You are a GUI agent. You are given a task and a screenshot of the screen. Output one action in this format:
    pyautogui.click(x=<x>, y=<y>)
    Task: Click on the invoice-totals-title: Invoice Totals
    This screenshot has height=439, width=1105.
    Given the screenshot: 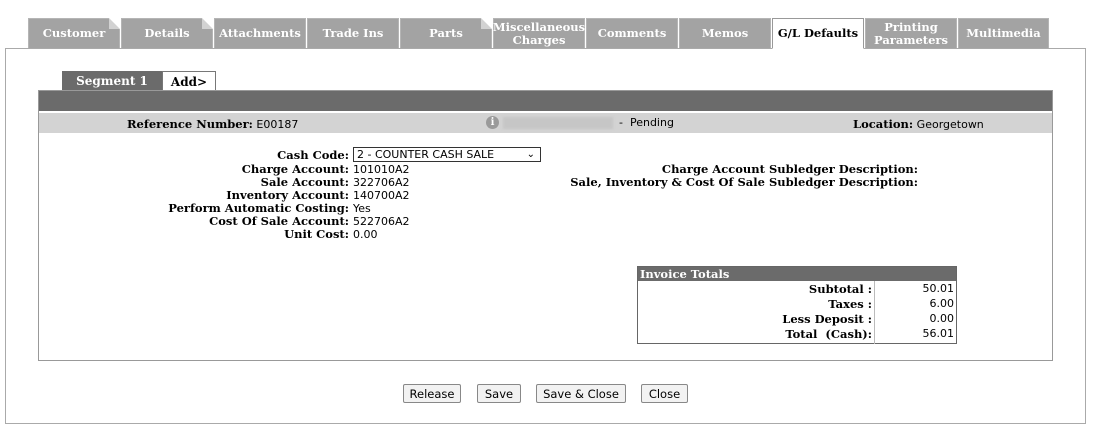 What is the action you would take?
    pyautogui.click(x=797, y=274)
    